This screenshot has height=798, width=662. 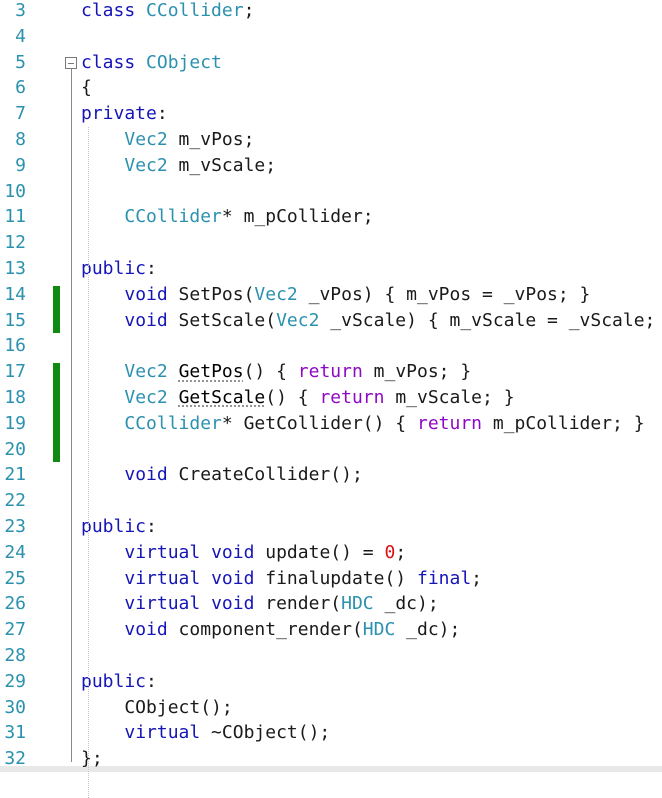 What do you see at coordinates (119, 527) in the screenshot?
I see `code-text: public:` at bounding box center [119, 527].